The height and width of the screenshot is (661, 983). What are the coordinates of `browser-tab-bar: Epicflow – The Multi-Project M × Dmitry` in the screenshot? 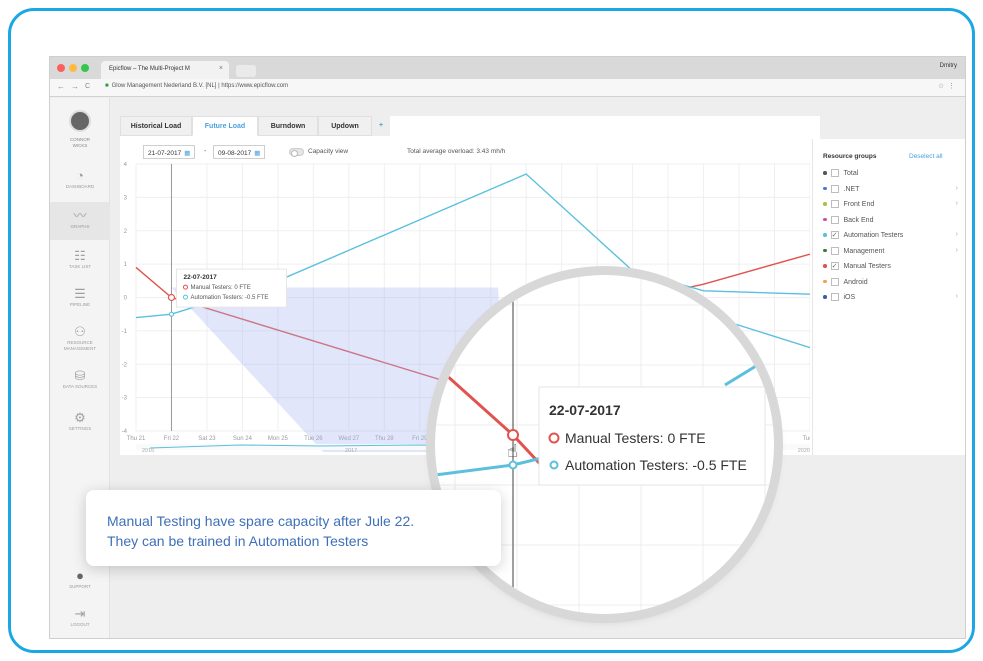 It's located at (507, 68).